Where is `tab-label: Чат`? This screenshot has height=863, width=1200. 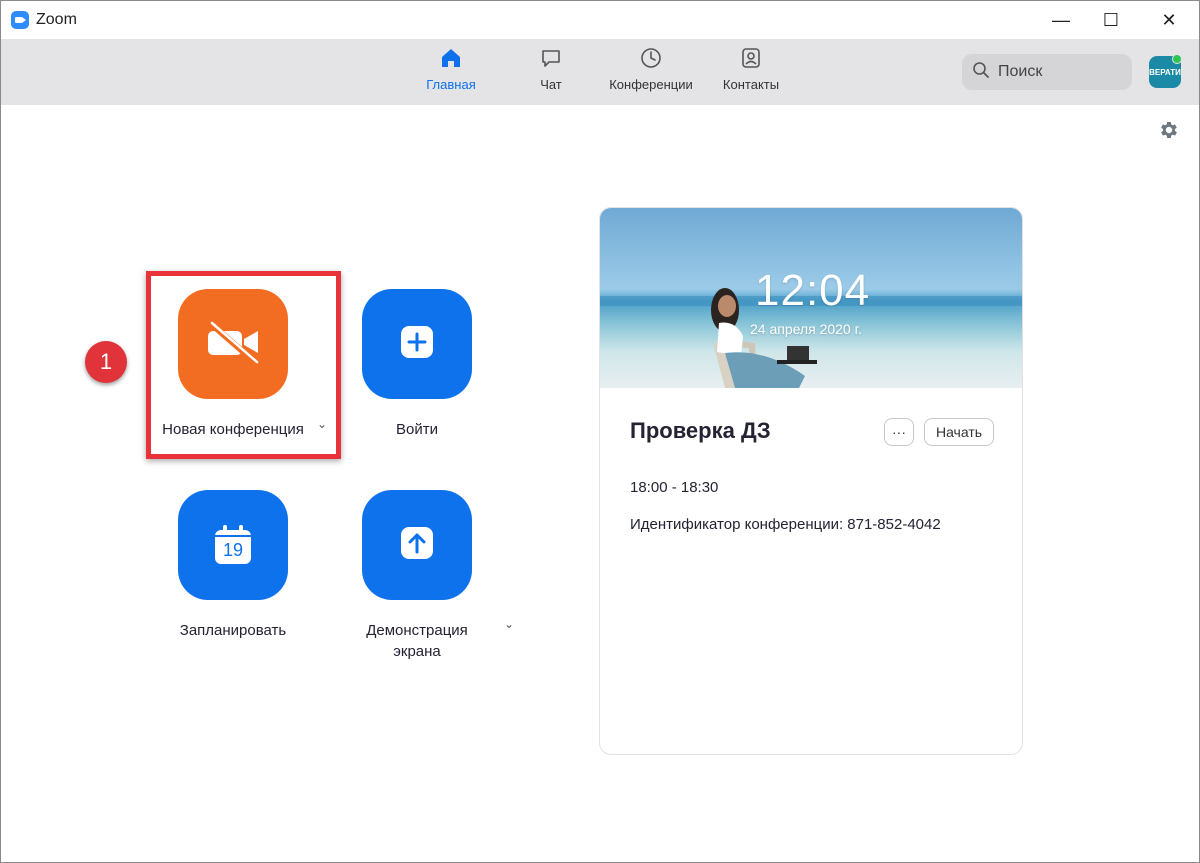
tab-label: Чат is located at coordinates (551, 84).